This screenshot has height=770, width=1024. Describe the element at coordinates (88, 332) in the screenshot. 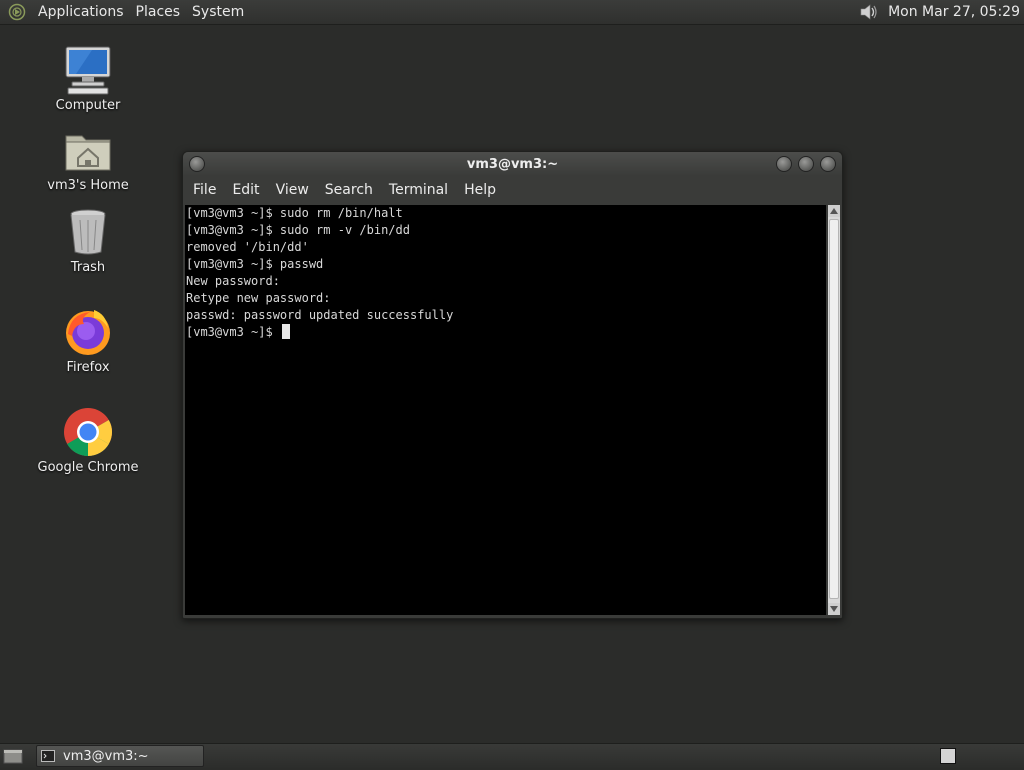

I see `firefox-icon` at that location.